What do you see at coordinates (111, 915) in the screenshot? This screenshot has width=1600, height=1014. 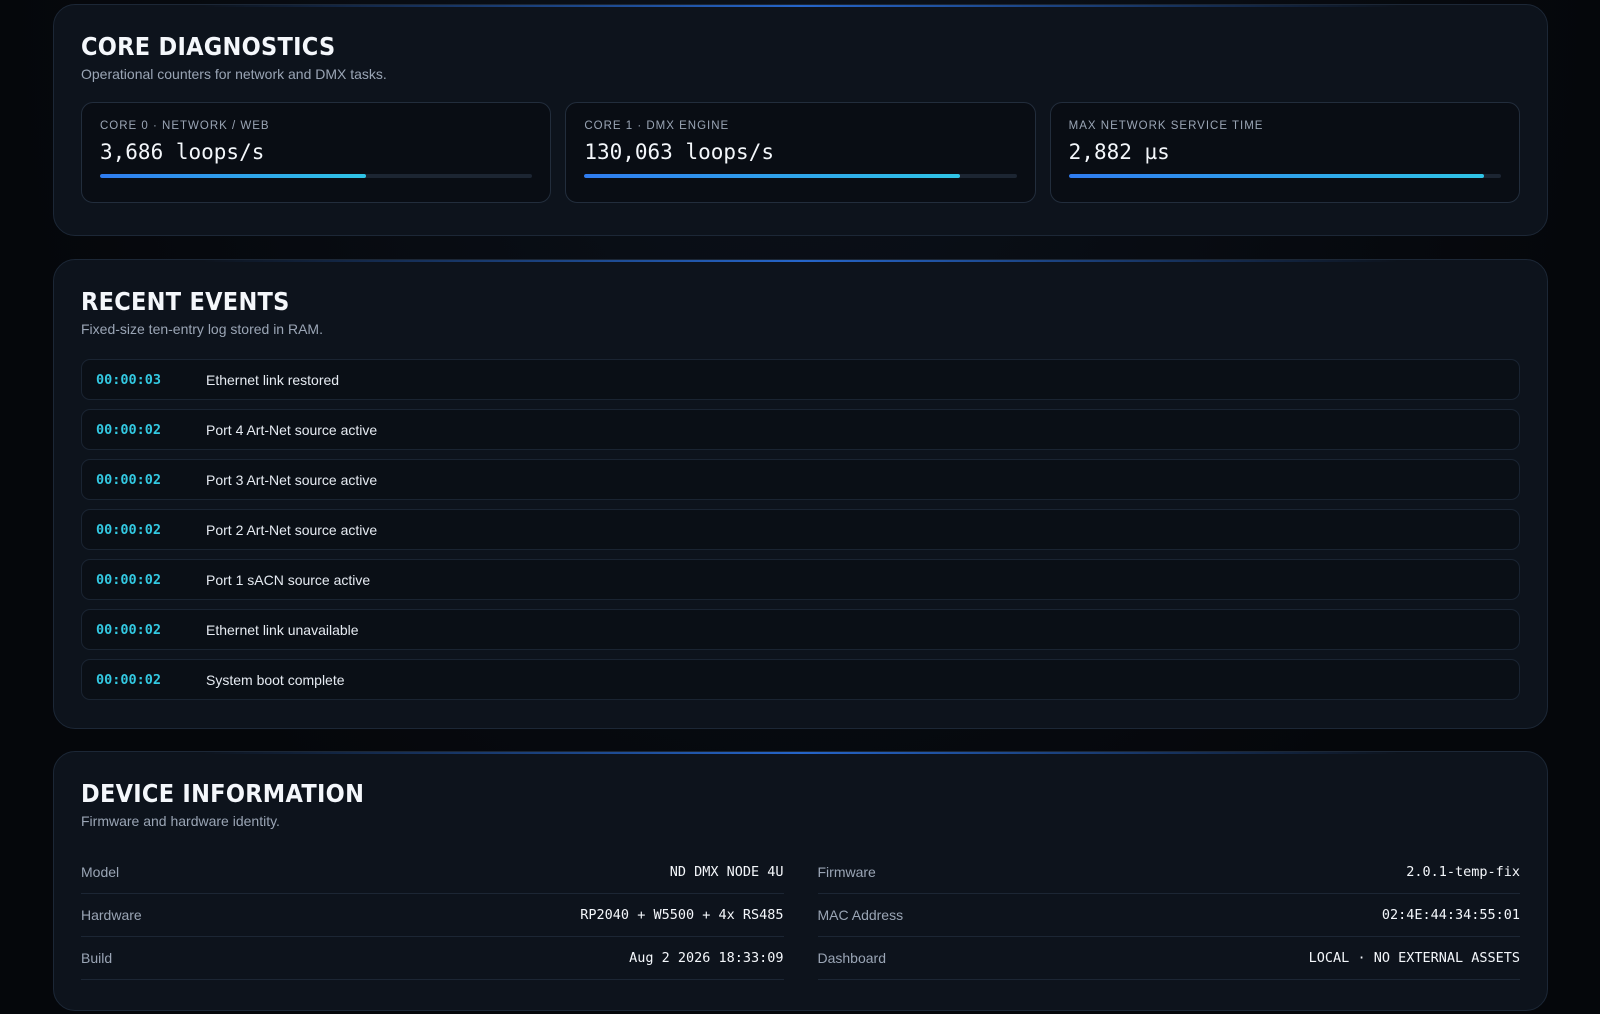 I see `info-key: Hardware` at bounding box center [111, 915].